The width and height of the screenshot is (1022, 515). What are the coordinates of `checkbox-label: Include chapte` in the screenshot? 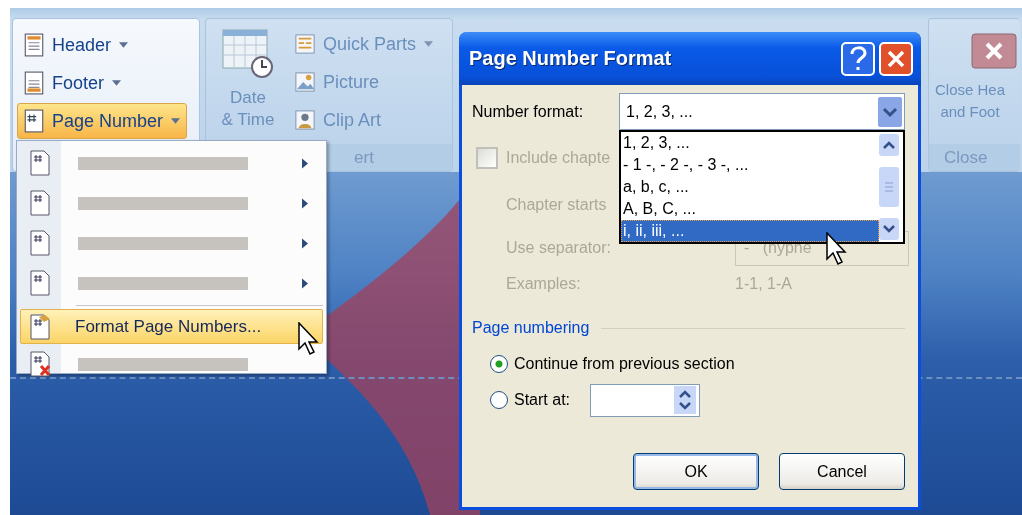 It's located at (558, 158).